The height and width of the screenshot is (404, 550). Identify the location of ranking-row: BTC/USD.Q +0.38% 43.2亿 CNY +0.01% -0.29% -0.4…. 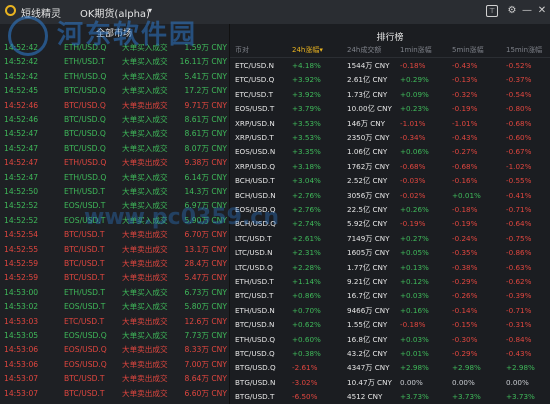
(390, 354).